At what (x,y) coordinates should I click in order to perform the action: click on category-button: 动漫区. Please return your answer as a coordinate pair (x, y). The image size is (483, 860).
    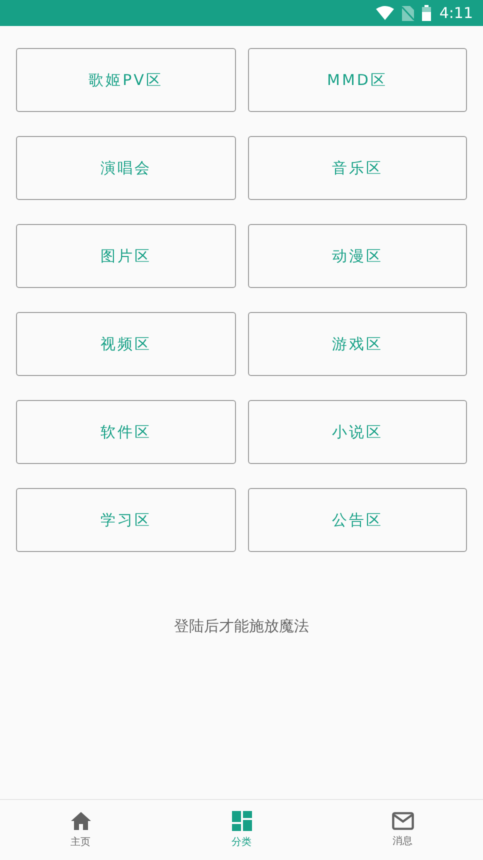
    Looking at the image, I should click on (357, 256).